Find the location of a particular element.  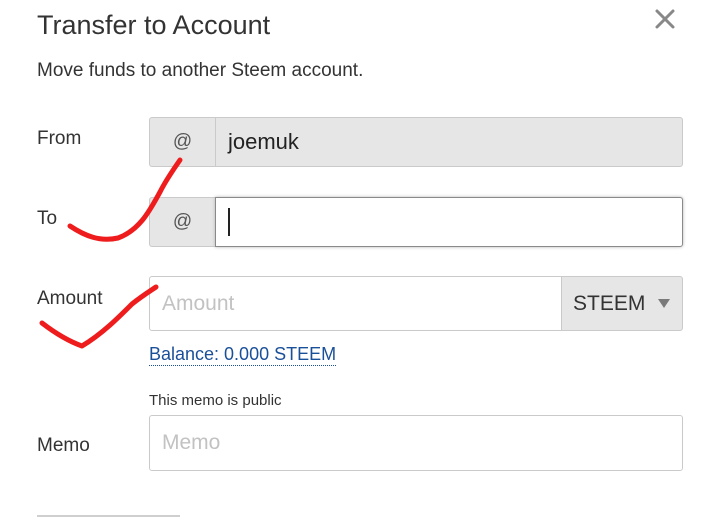

amount-label: Amount is located at coordinates (70, 298).